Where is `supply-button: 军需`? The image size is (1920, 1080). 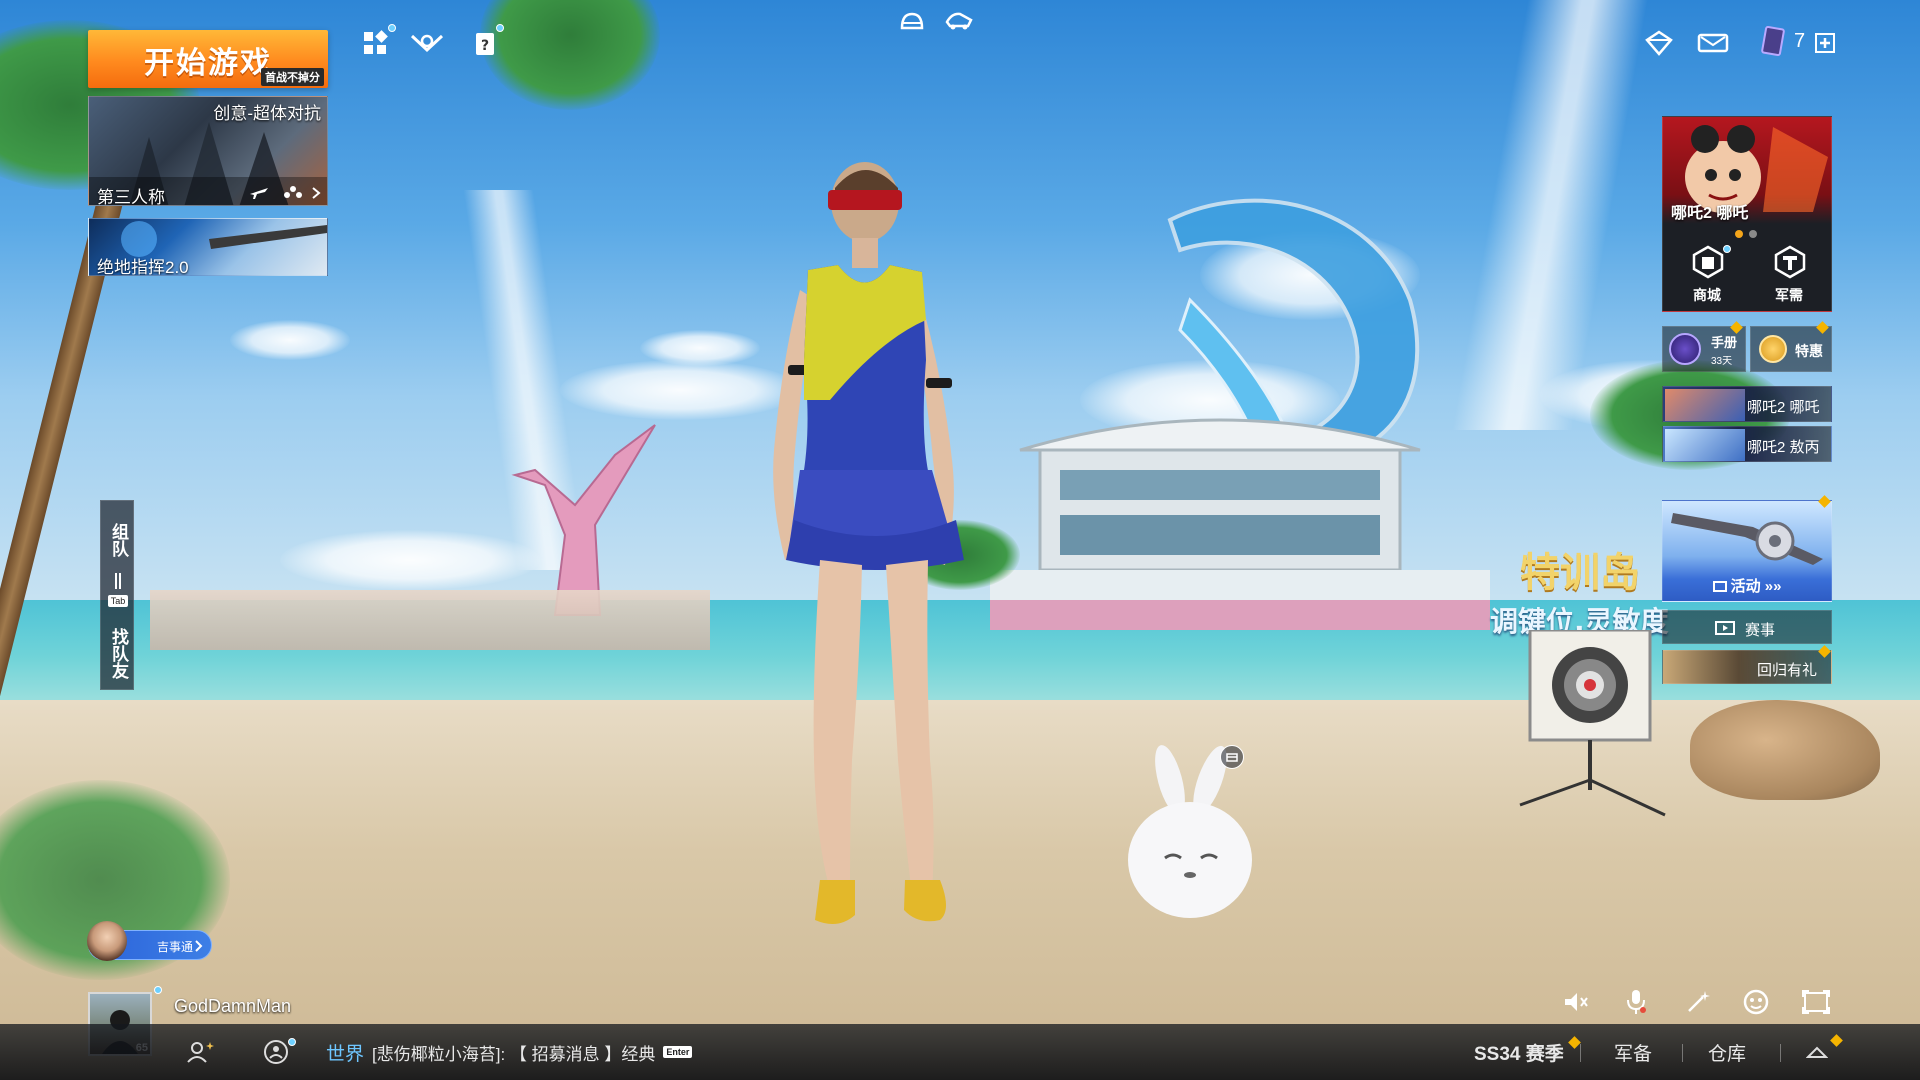 supply-button: 军需 is located at coordinates (1790, 276).